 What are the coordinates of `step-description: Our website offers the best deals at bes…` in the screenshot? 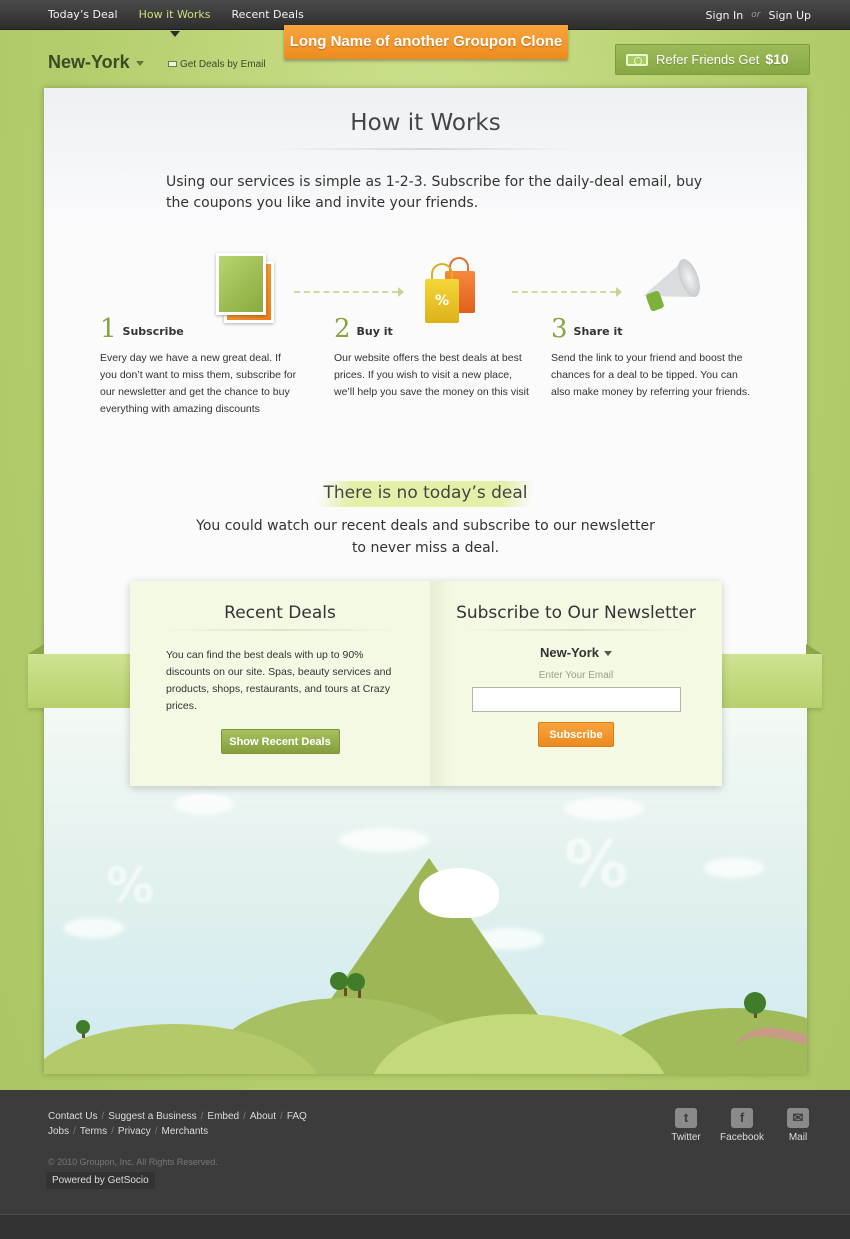 It's located at (431, 375).